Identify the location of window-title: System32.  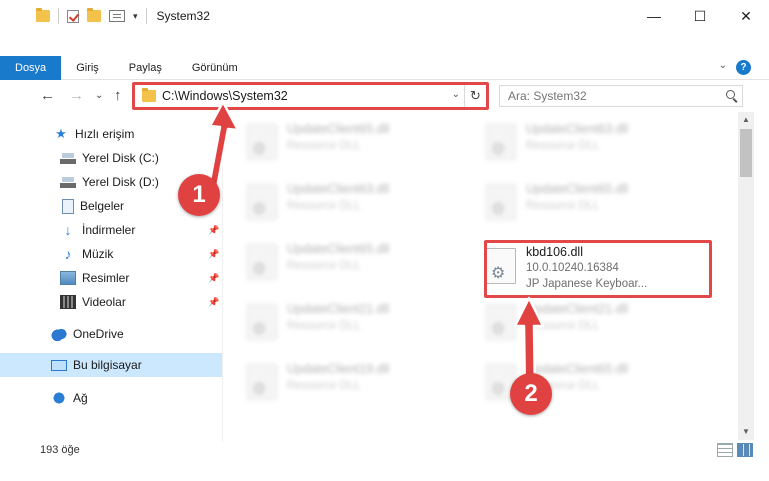
(183, 16).